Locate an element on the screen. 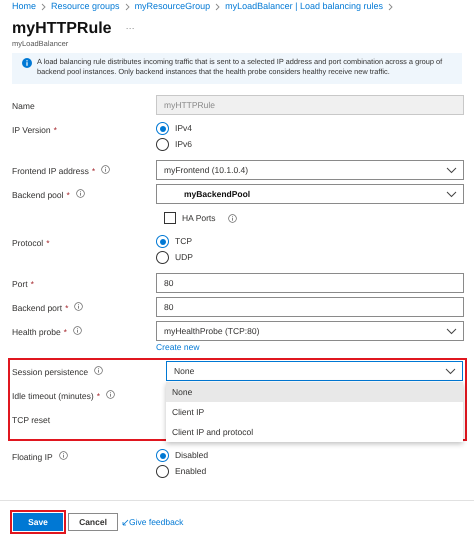 This screenshot has height=540, width=474. dropdown-option: Client IP is located at coordinates (314, 412).